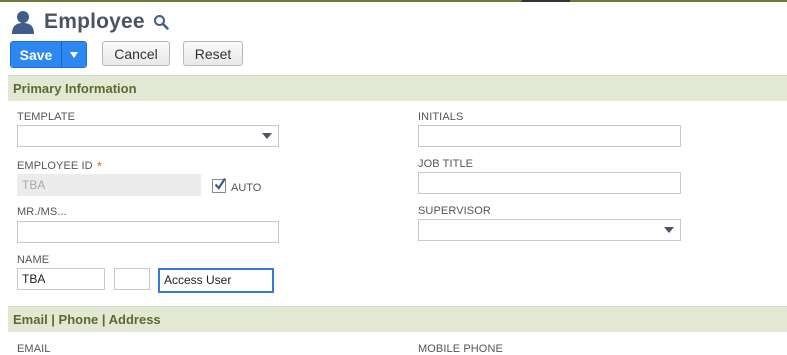 The image size is (787, 355). I want to click on mr-ms-field, so click(148, 232).